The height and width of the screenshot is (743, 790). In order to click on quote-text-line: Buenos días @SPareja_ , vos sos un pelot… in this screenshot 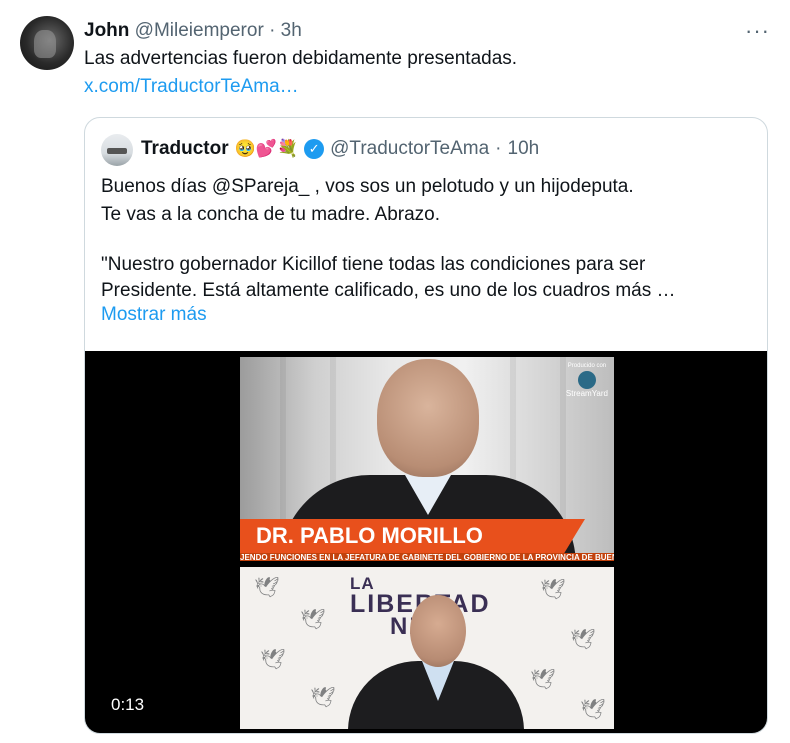, I will do `click(367, 186)`.